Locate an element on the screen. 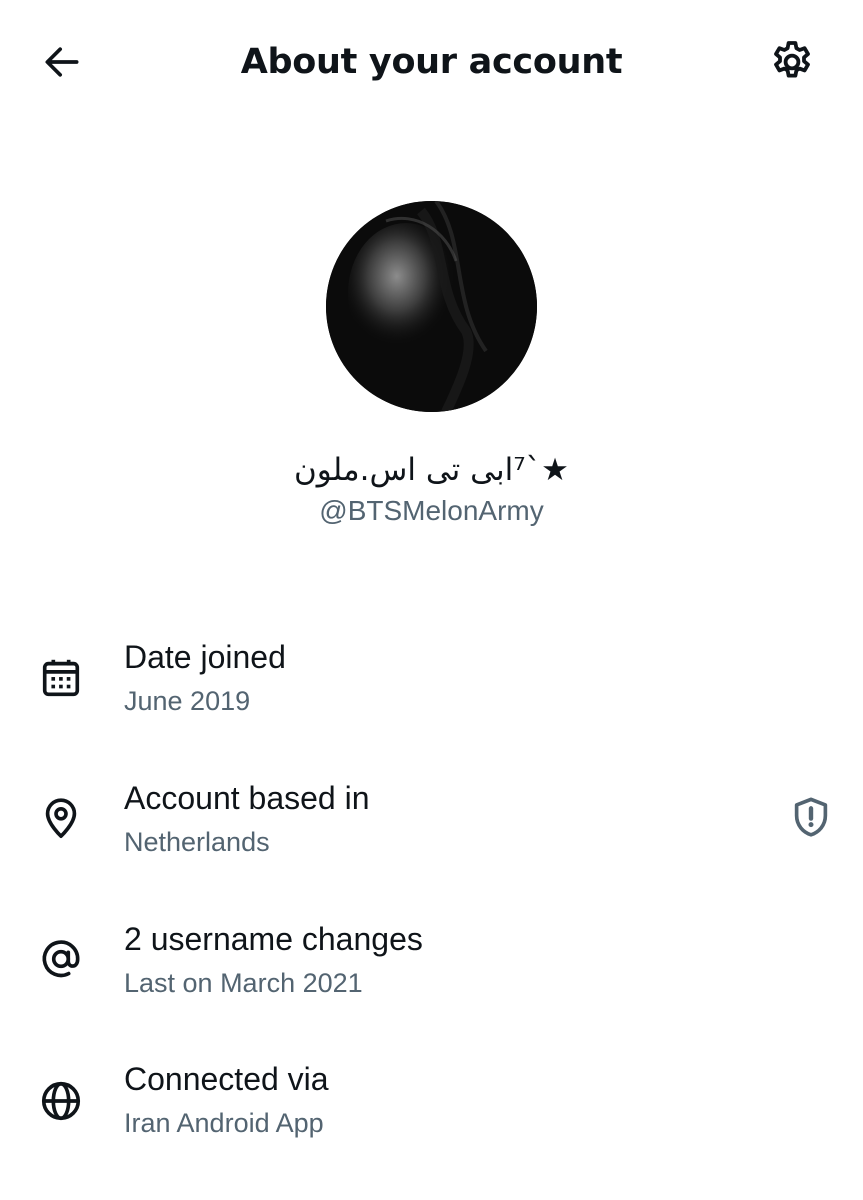 This screenshot has width=863, height=1200. avatar-photo is located at coordinates (431, 306).